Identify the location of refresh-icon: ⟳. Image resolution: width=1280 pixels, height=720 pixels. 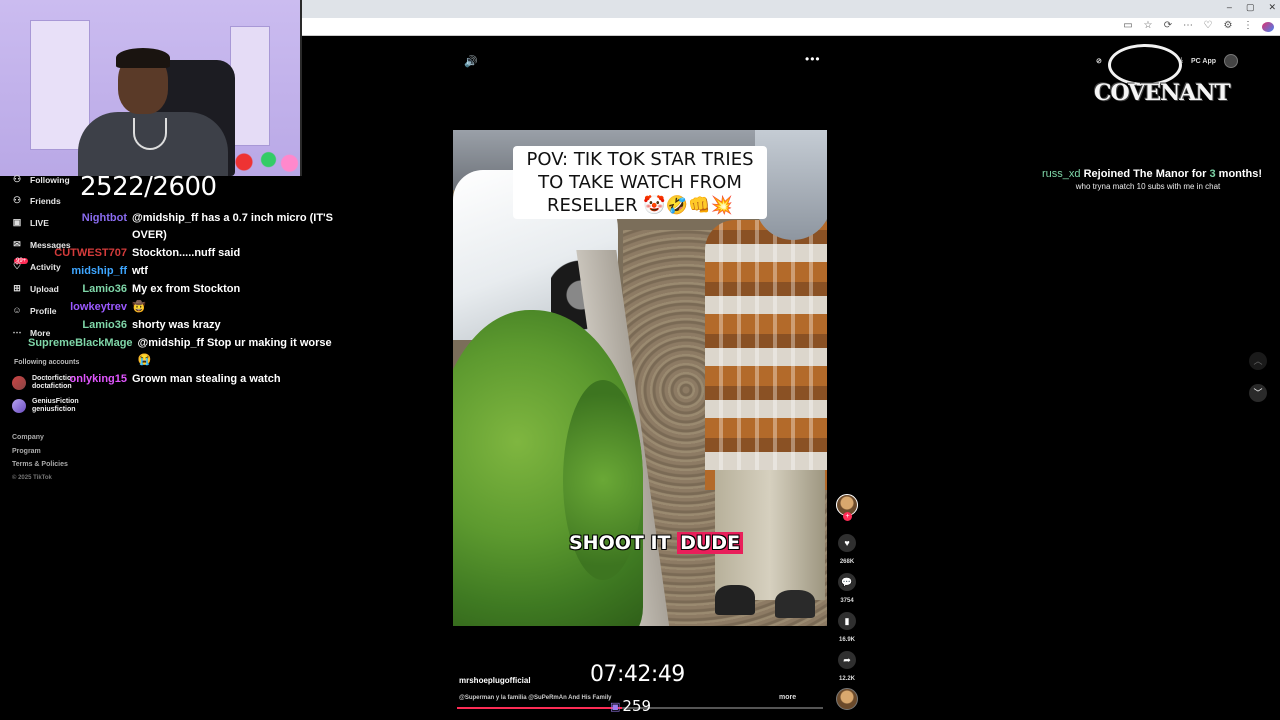
(1168, 26).